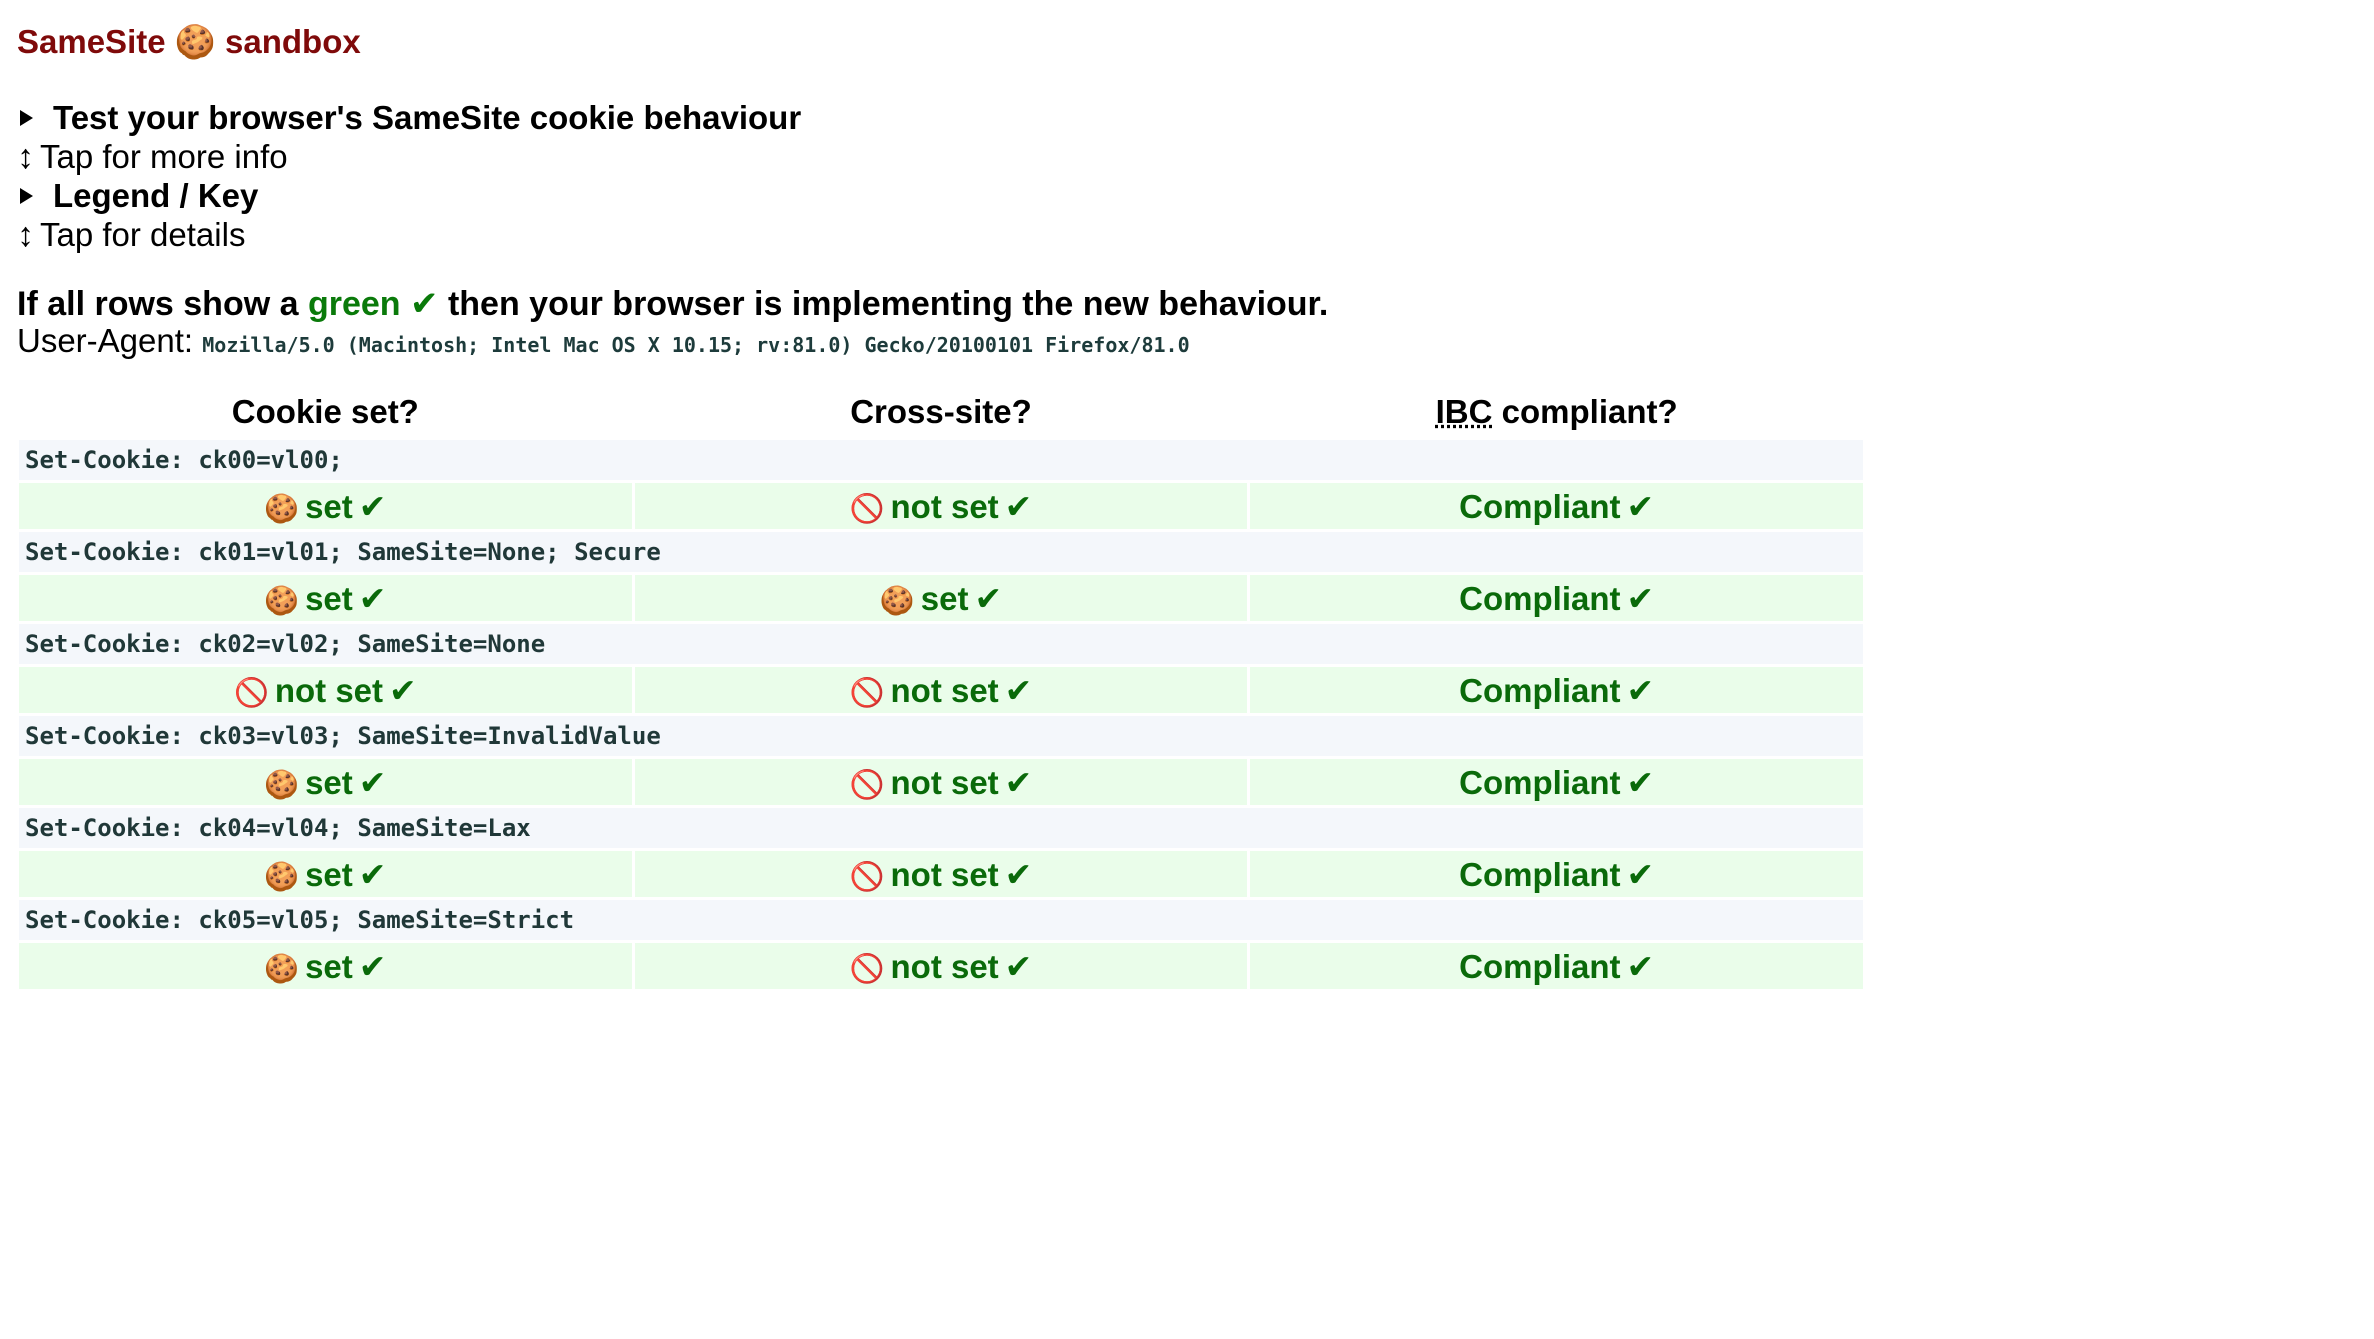 The height and width of the screenshot is (1339, 2374). Describe the element at coordinates (1589, 411) in the screenshot. I see `ibc-header-rest: compliant?` at that location.